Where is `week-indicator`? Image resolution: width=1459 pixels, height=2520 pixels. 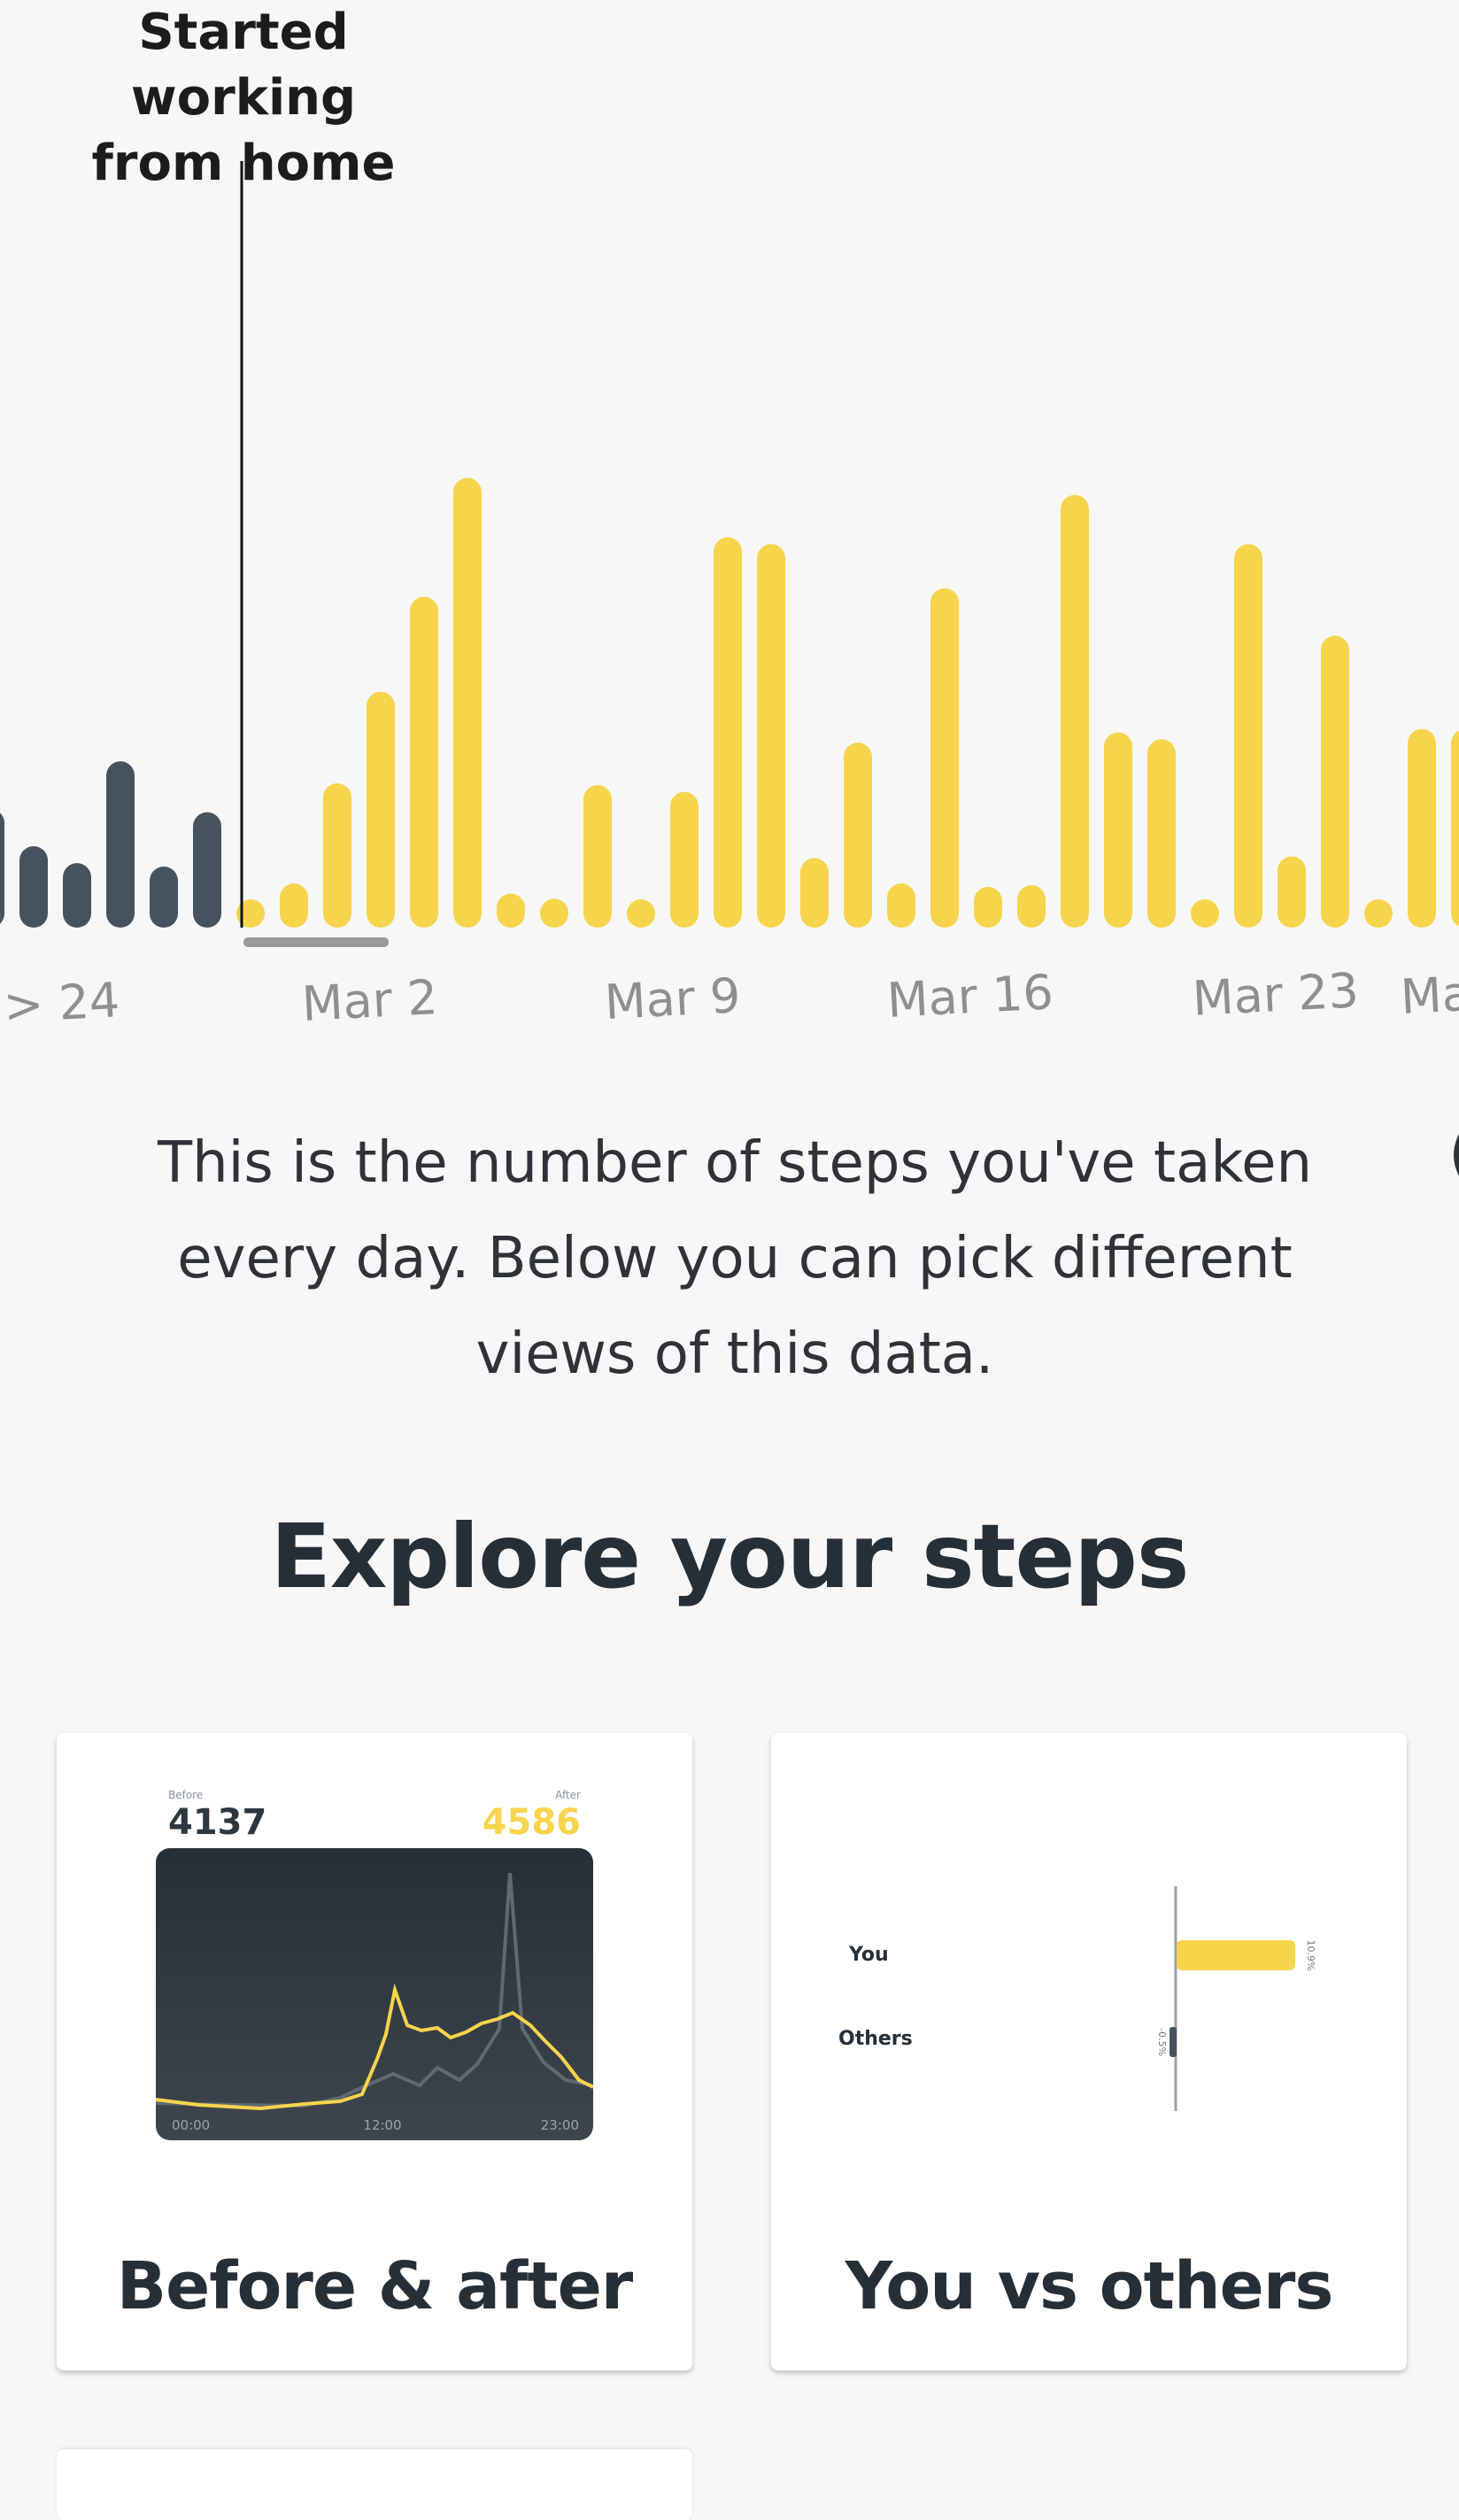
week-indicator is located at coordinates (316, 942).